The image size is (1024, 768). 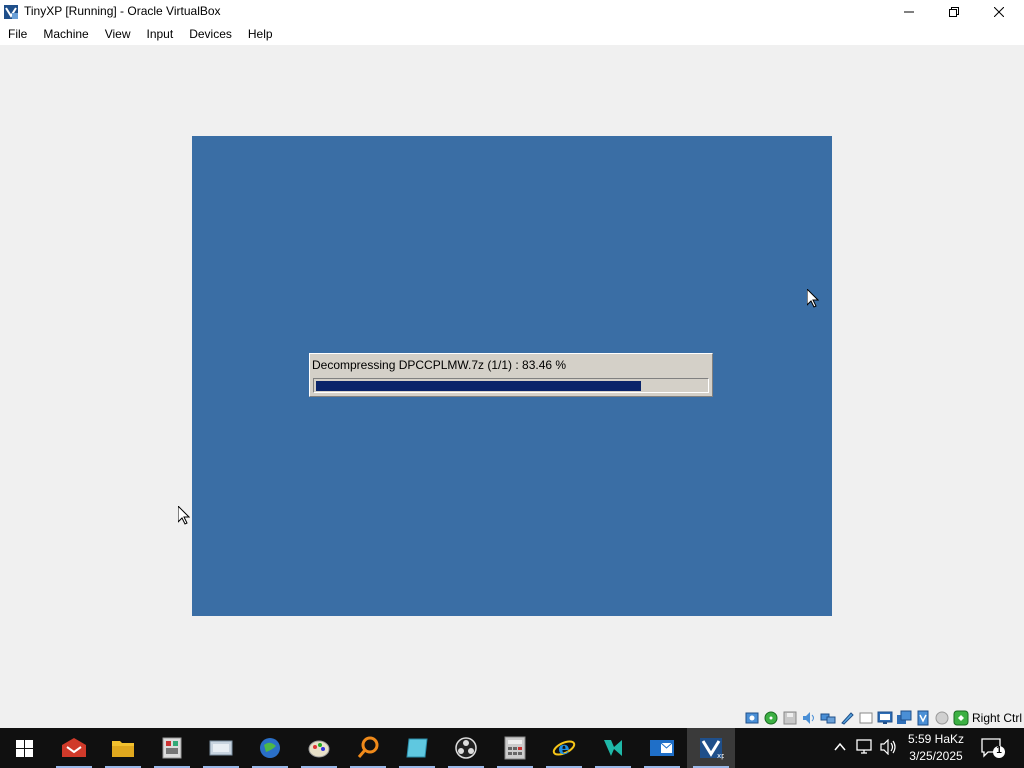 I want to click on notification-count: 1, so click(x=999, y=750).